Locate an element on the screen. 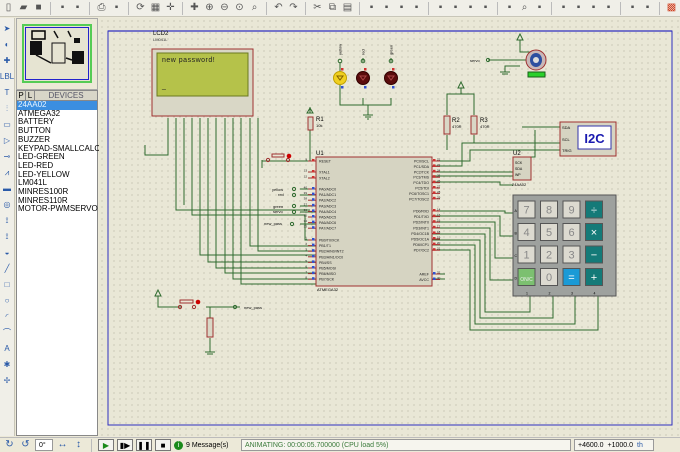 The height and width of the screenshot is (452, 680). pick-devices-button: P is located at coordinates (21, 95).